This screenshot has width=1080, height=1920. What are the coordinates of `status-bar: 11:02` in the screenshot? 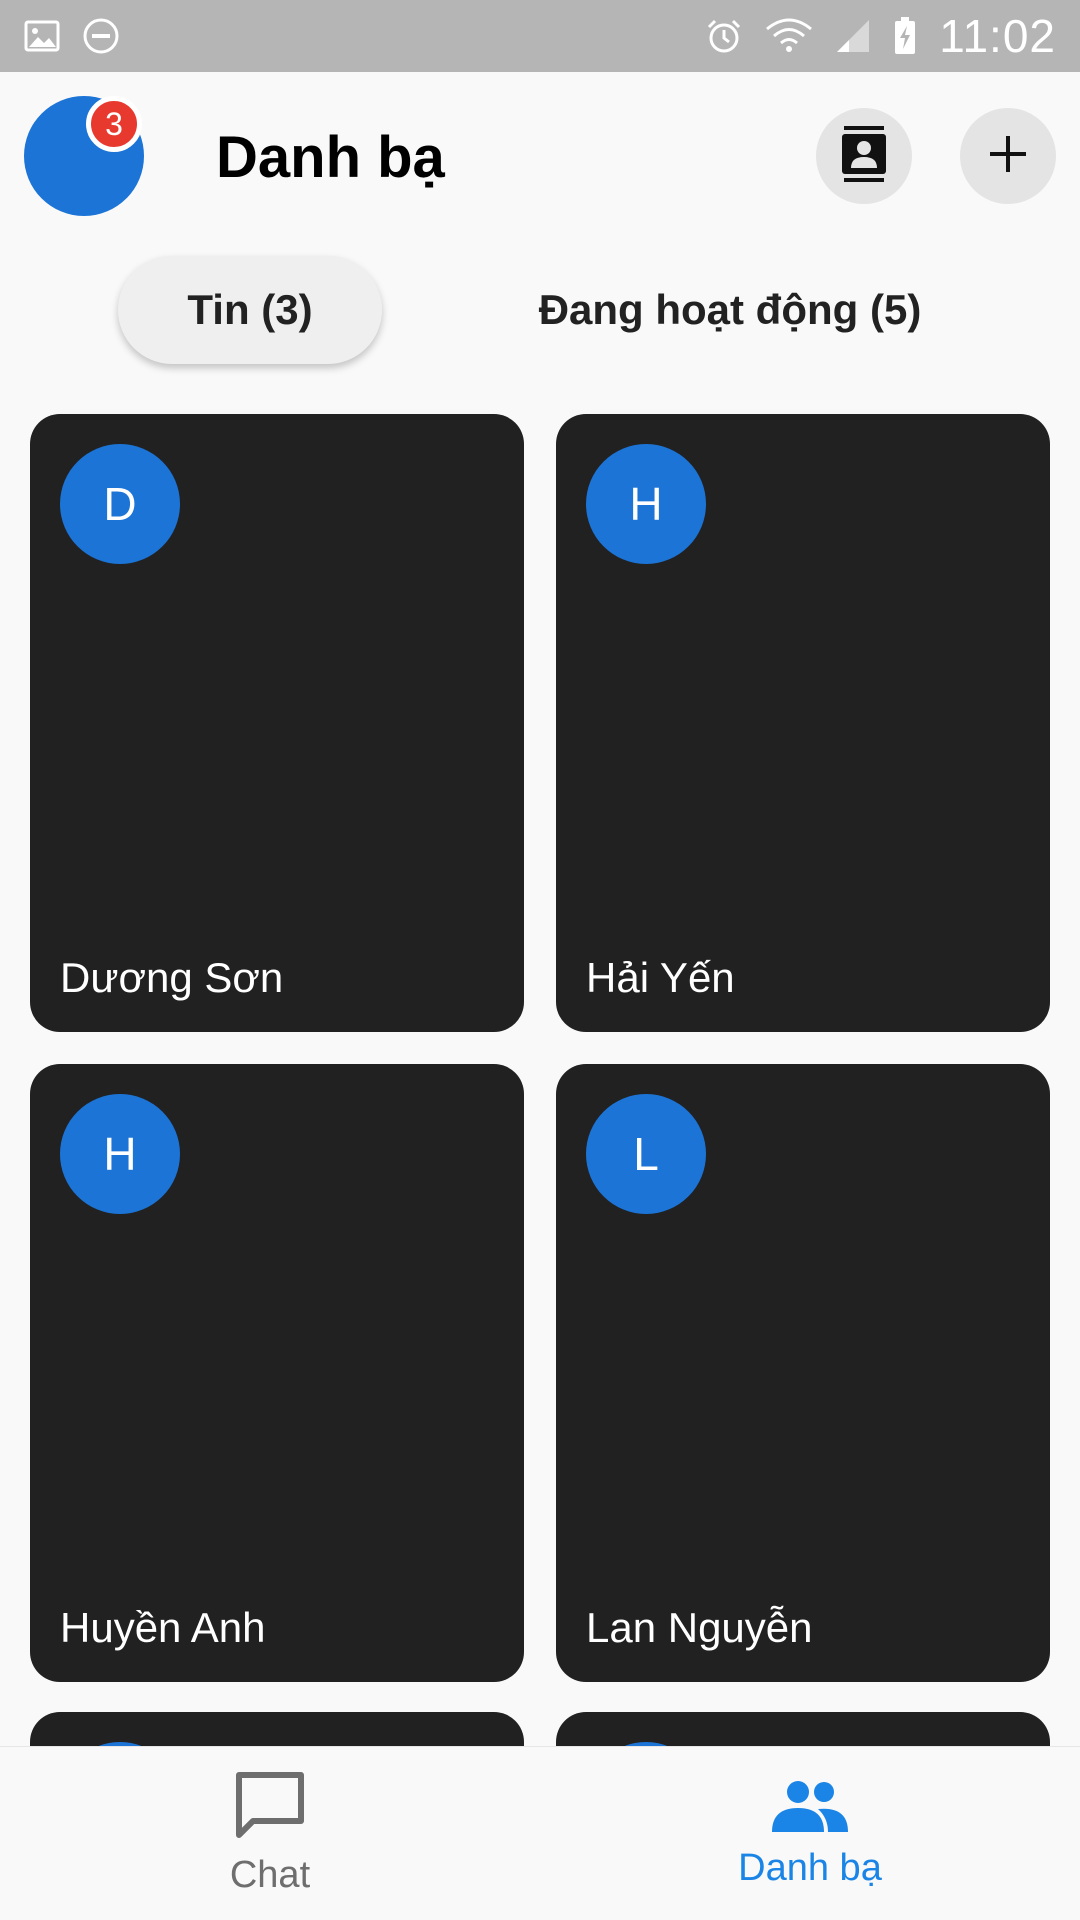 It's located at (540, 36).